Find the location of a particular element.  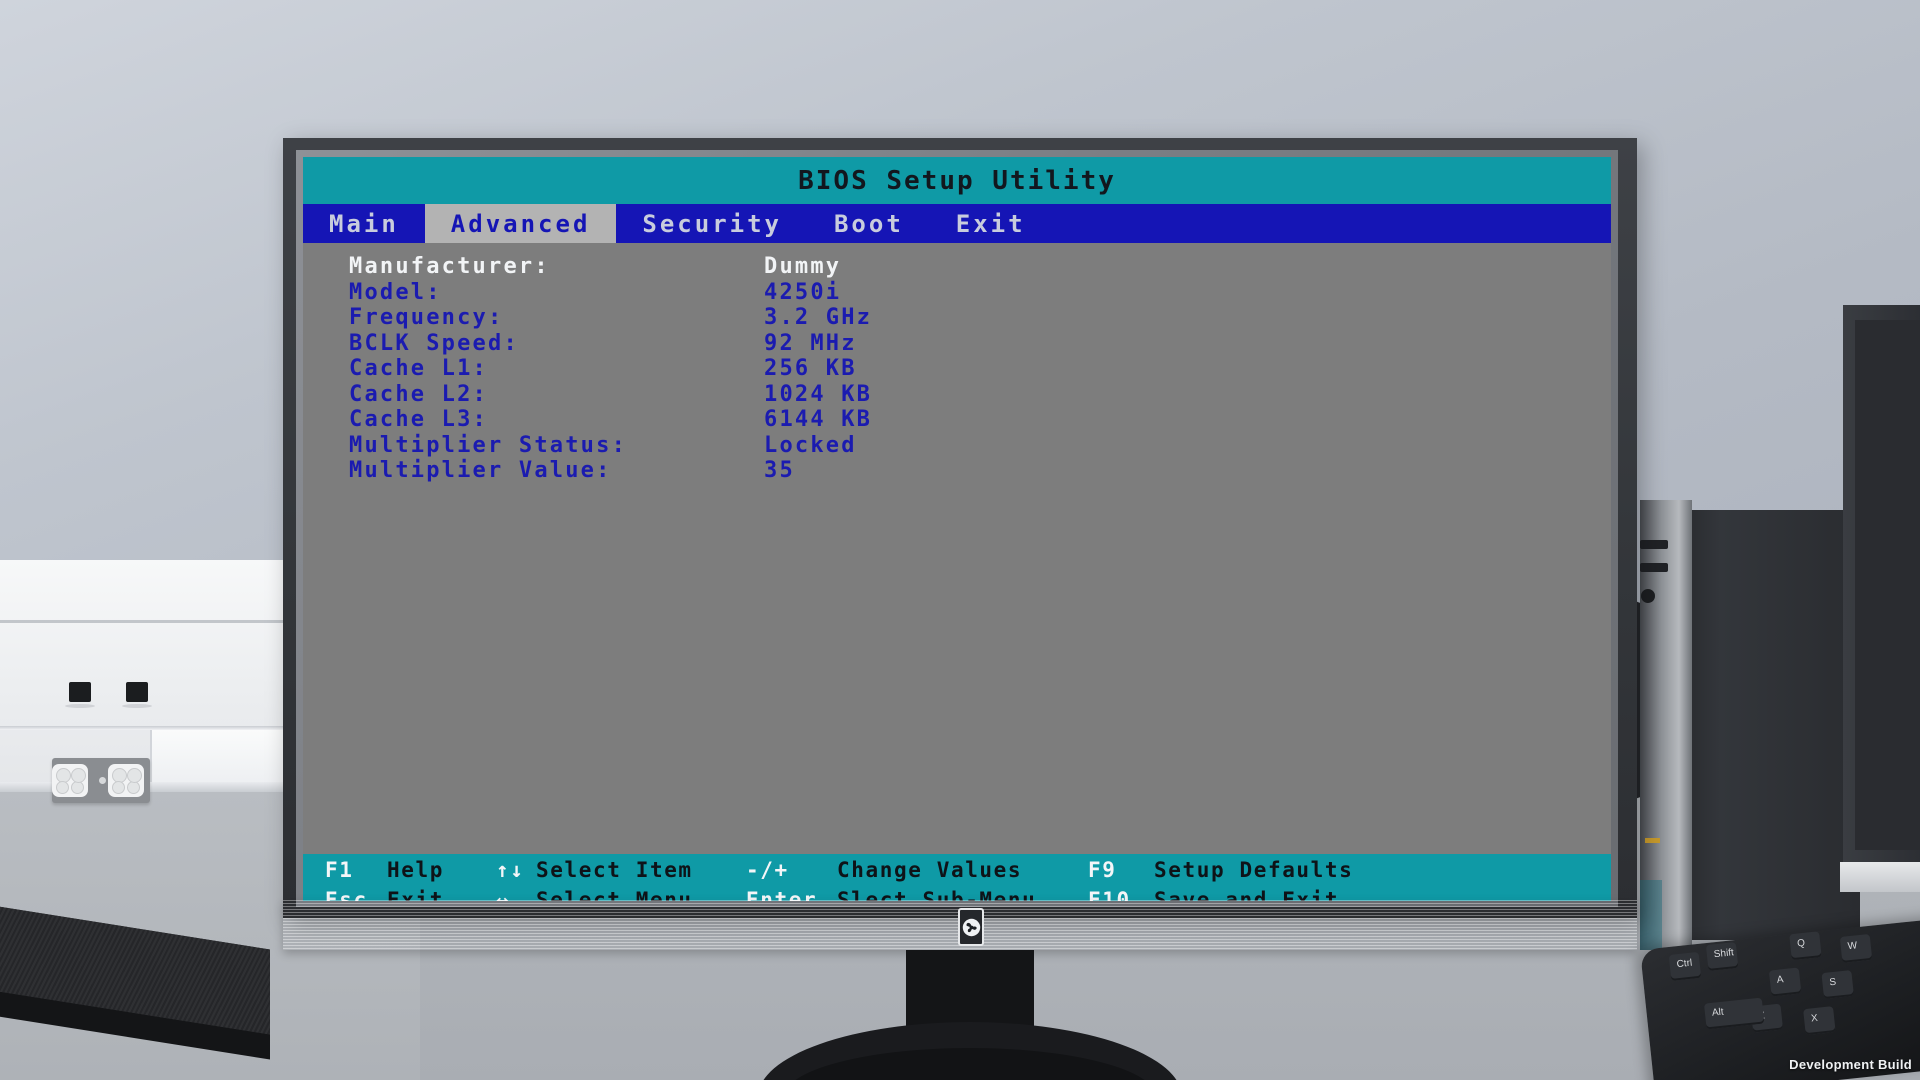

field-row-frequency: Frequency: 3.2 GHz is located at coordinates (610, 318).